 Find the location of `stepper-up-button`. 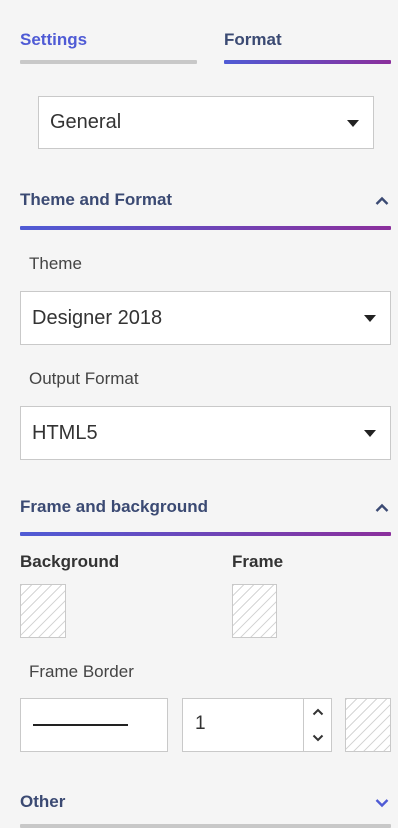

stepper-up-button is located at coordinates (317, 712).